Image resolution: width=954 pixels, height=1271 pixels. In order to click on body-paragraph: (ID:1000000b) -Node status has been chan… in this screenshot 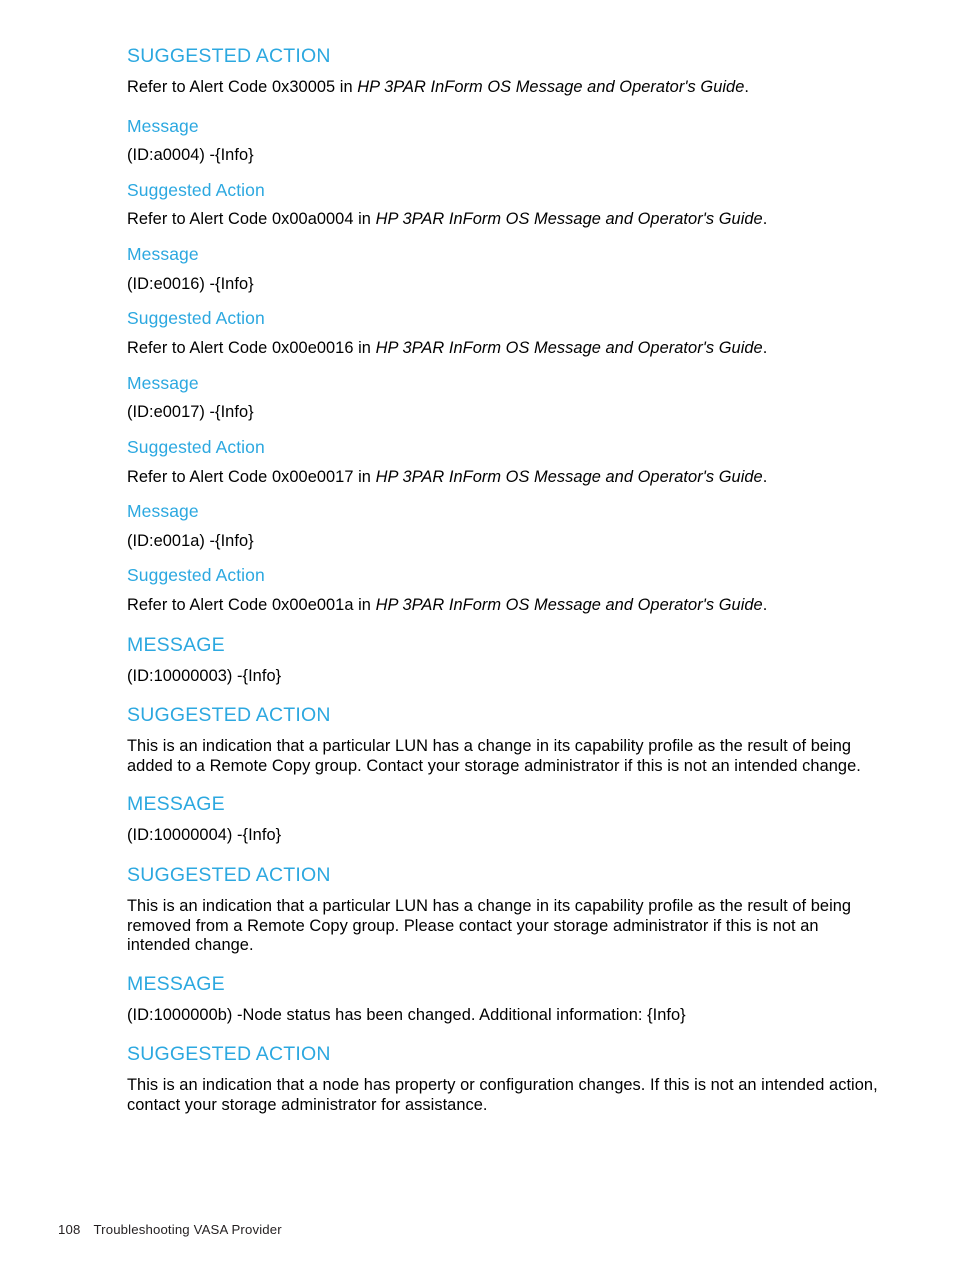, I will do `click(406, 1014)`.